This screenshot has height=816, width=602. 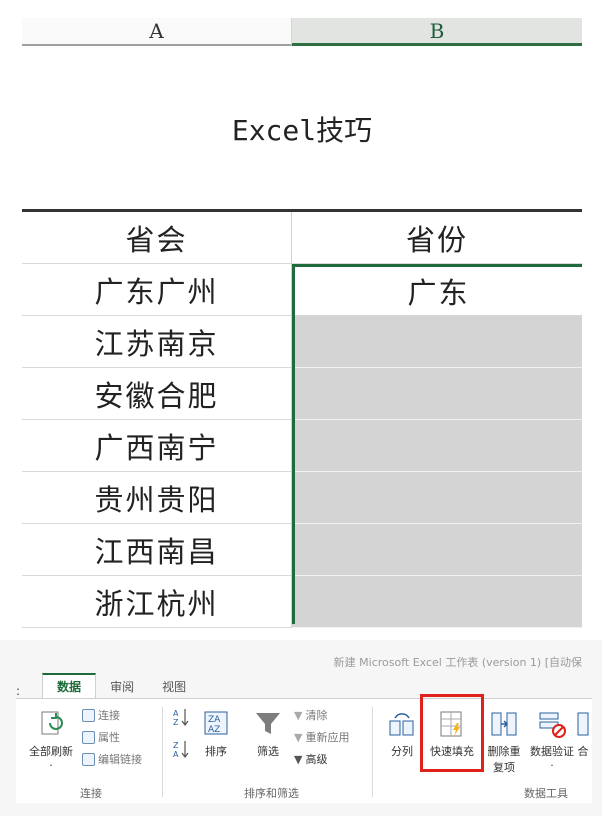 I want to click on window-title: 新建 Microsoft Excel 工作表 (version 1) [自动保, so click(x=457, y=662).